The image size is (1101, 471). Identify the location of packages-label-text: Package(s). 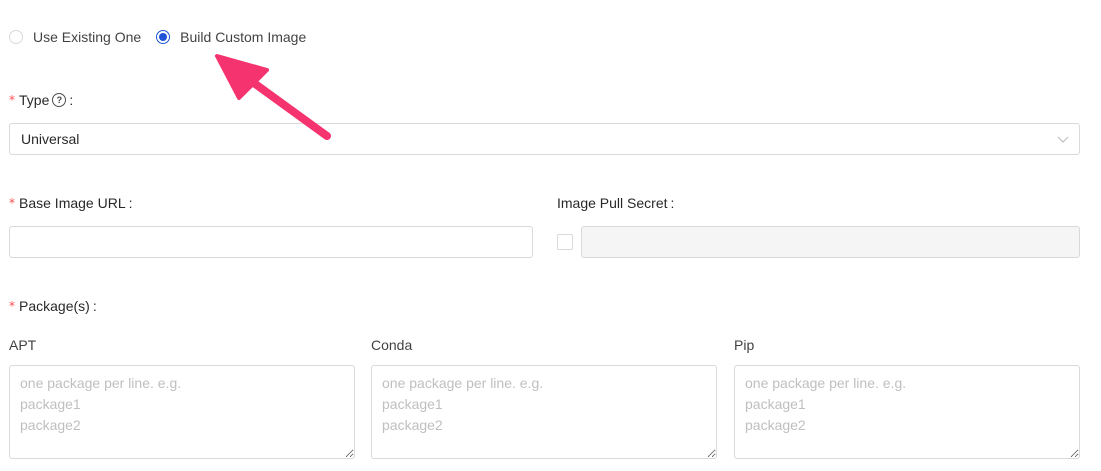
(54, 306).